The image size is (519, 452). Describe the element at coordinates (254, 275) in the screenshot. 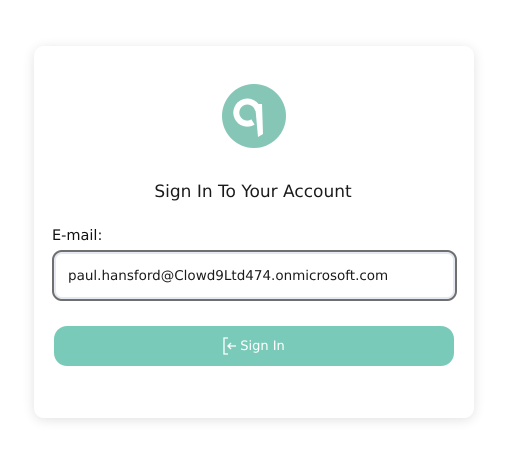

I see `email-field: paul.hansford@Clowd9Ltd474.onmicrosoft.com` at that location.